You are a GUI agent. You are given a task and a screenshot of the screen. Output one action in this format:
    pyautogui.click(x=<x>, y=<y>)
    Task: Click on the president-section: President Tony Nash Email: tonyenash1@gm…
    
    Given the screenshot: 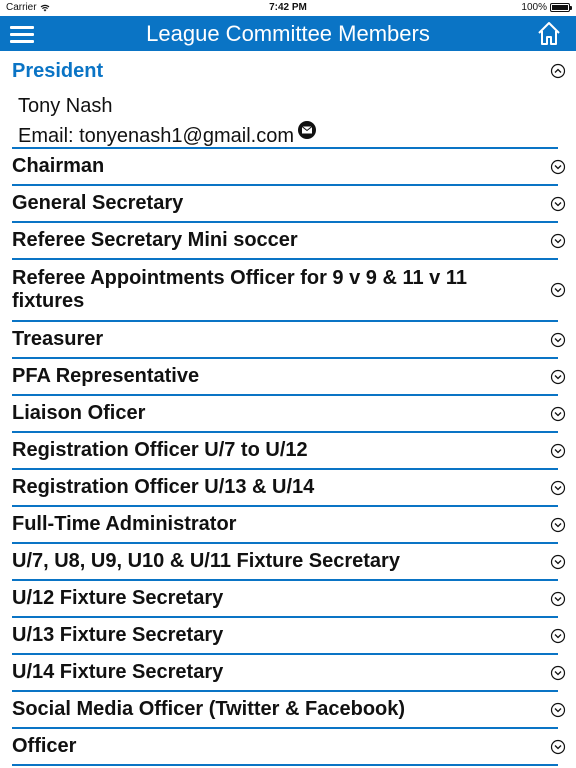 What is the action you would take?
    pyautogui.click(x=289, y=100)
    